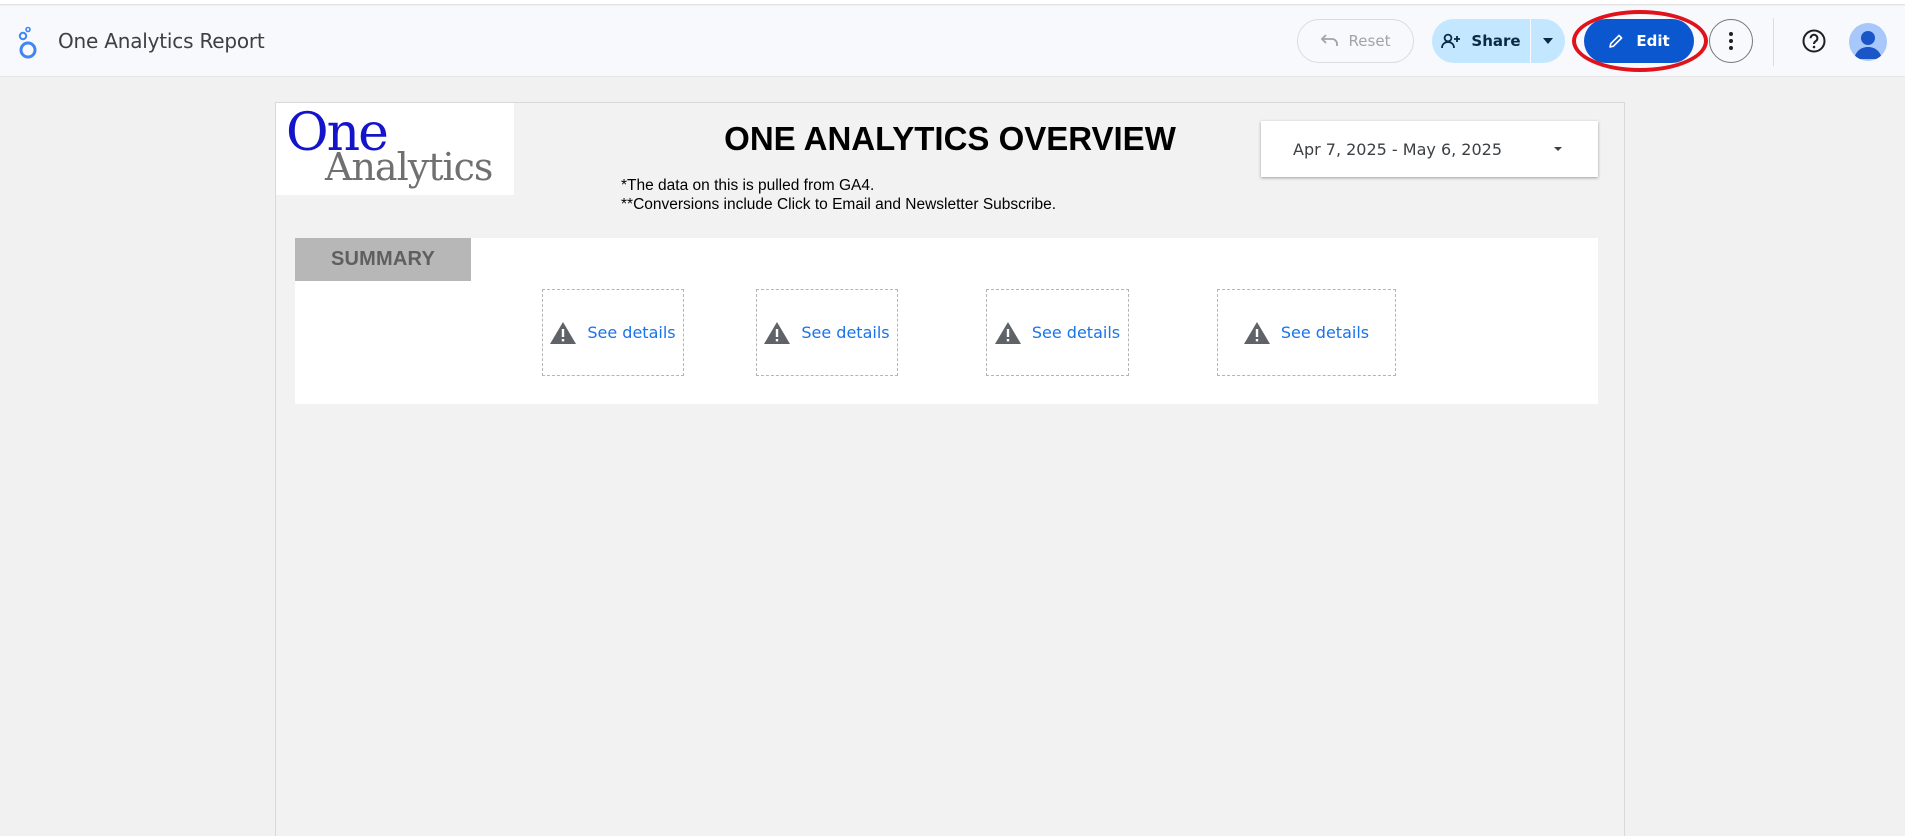  Describe the element at coordinates (1369, 41) in the screenshot. I see `reset-label: Reset` at that location.